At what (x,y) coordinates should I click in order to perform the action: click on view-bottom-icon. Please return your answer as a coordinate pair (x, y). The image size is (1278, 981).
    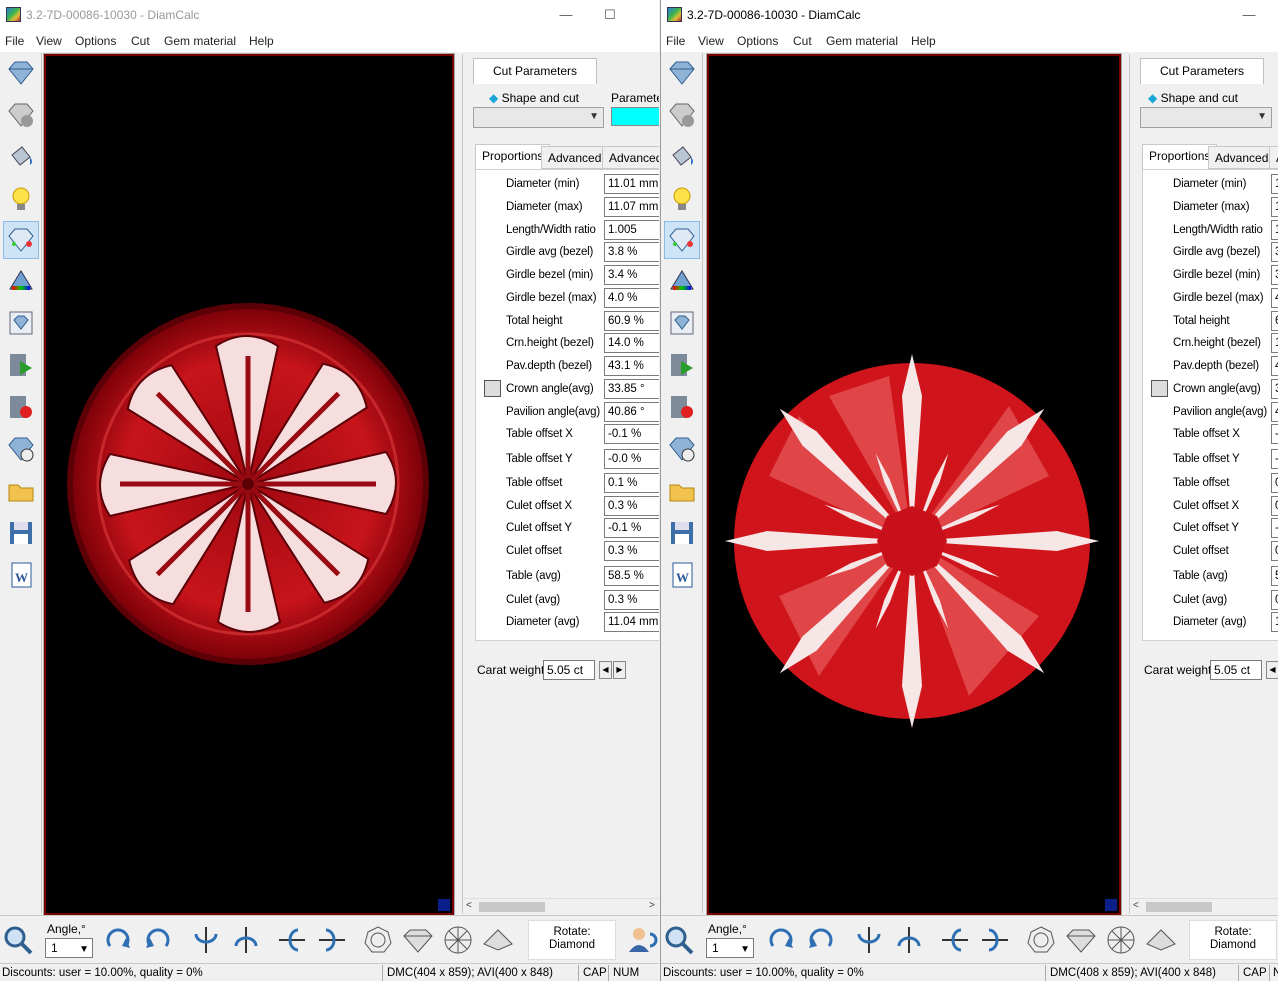
    Looking at the image, I should click on (458, 940).